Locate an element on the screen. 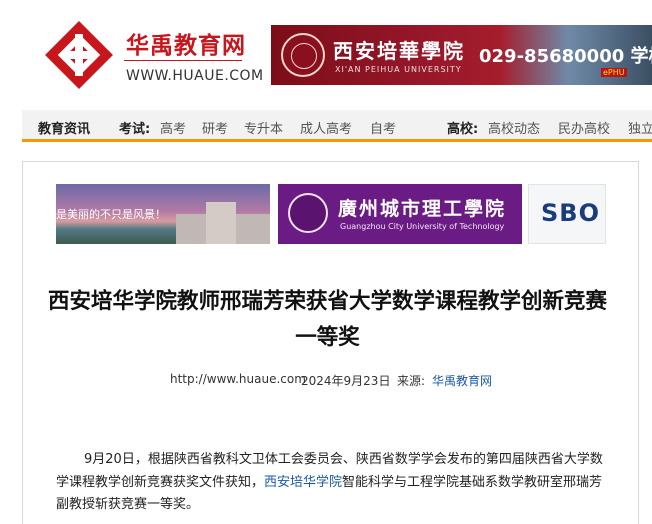 The width and height of the screenshot is (652, 524). nav-exam-link: 成人高考 is located at coordinates (326, 127).